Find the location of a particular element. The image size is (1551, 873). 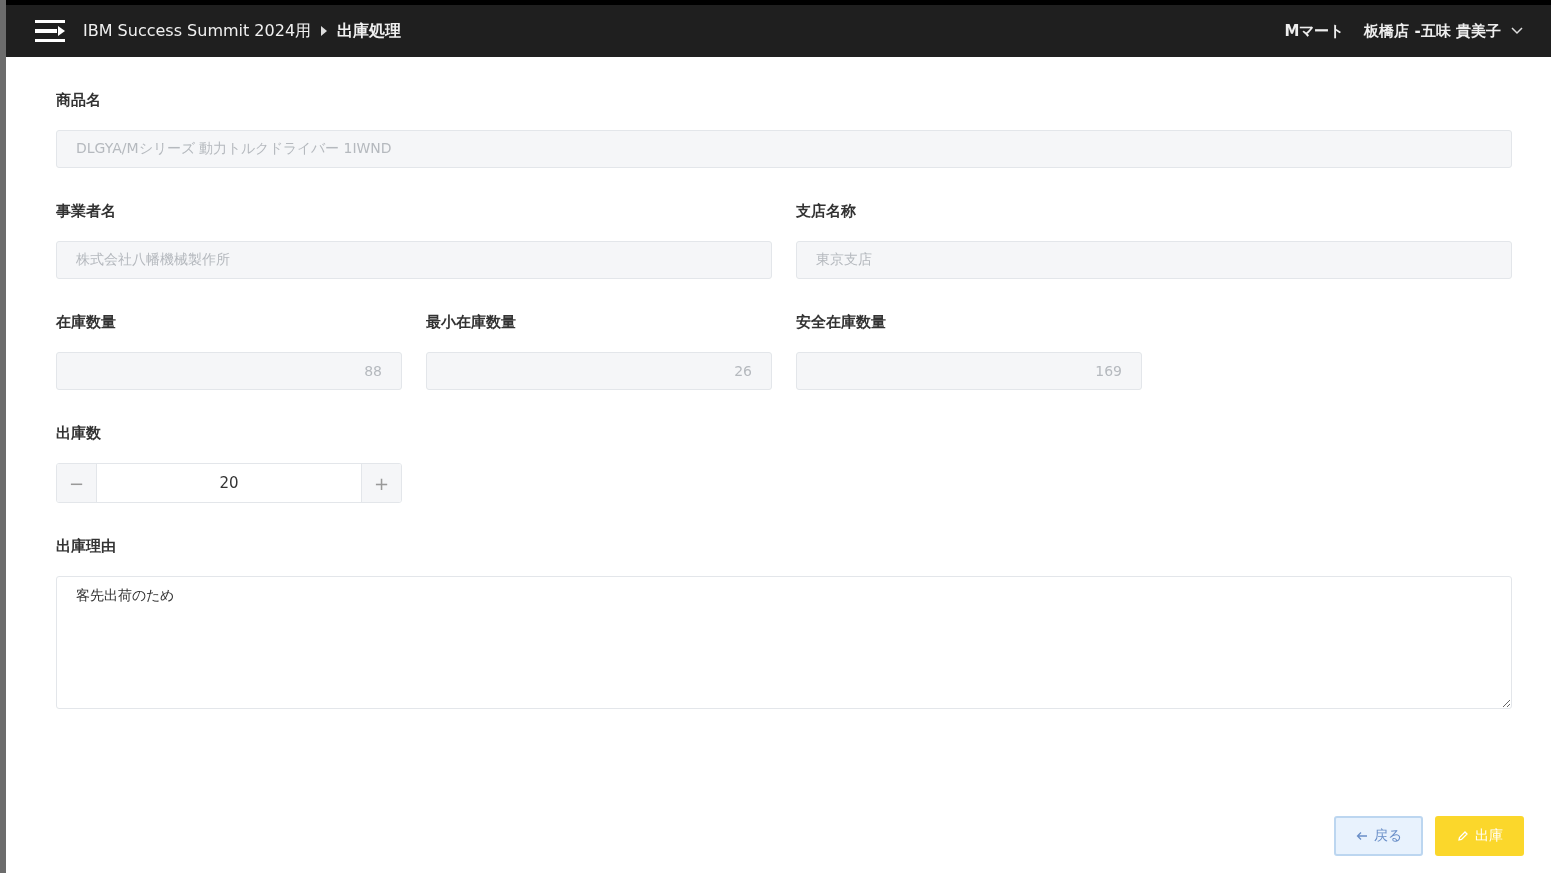

quantity-stepper: − 20 + is located at coordinates (229, 483).